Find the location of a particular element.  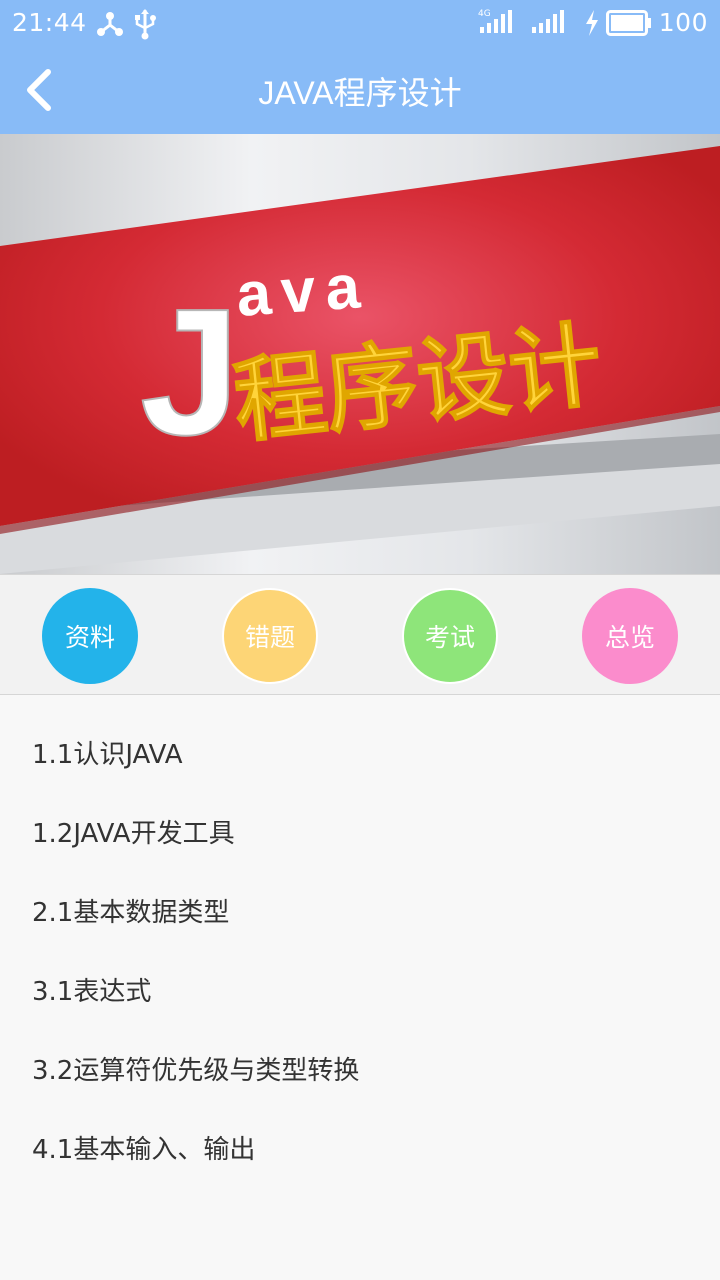

materials-label: 资料 is located at coordinates (89, 637).